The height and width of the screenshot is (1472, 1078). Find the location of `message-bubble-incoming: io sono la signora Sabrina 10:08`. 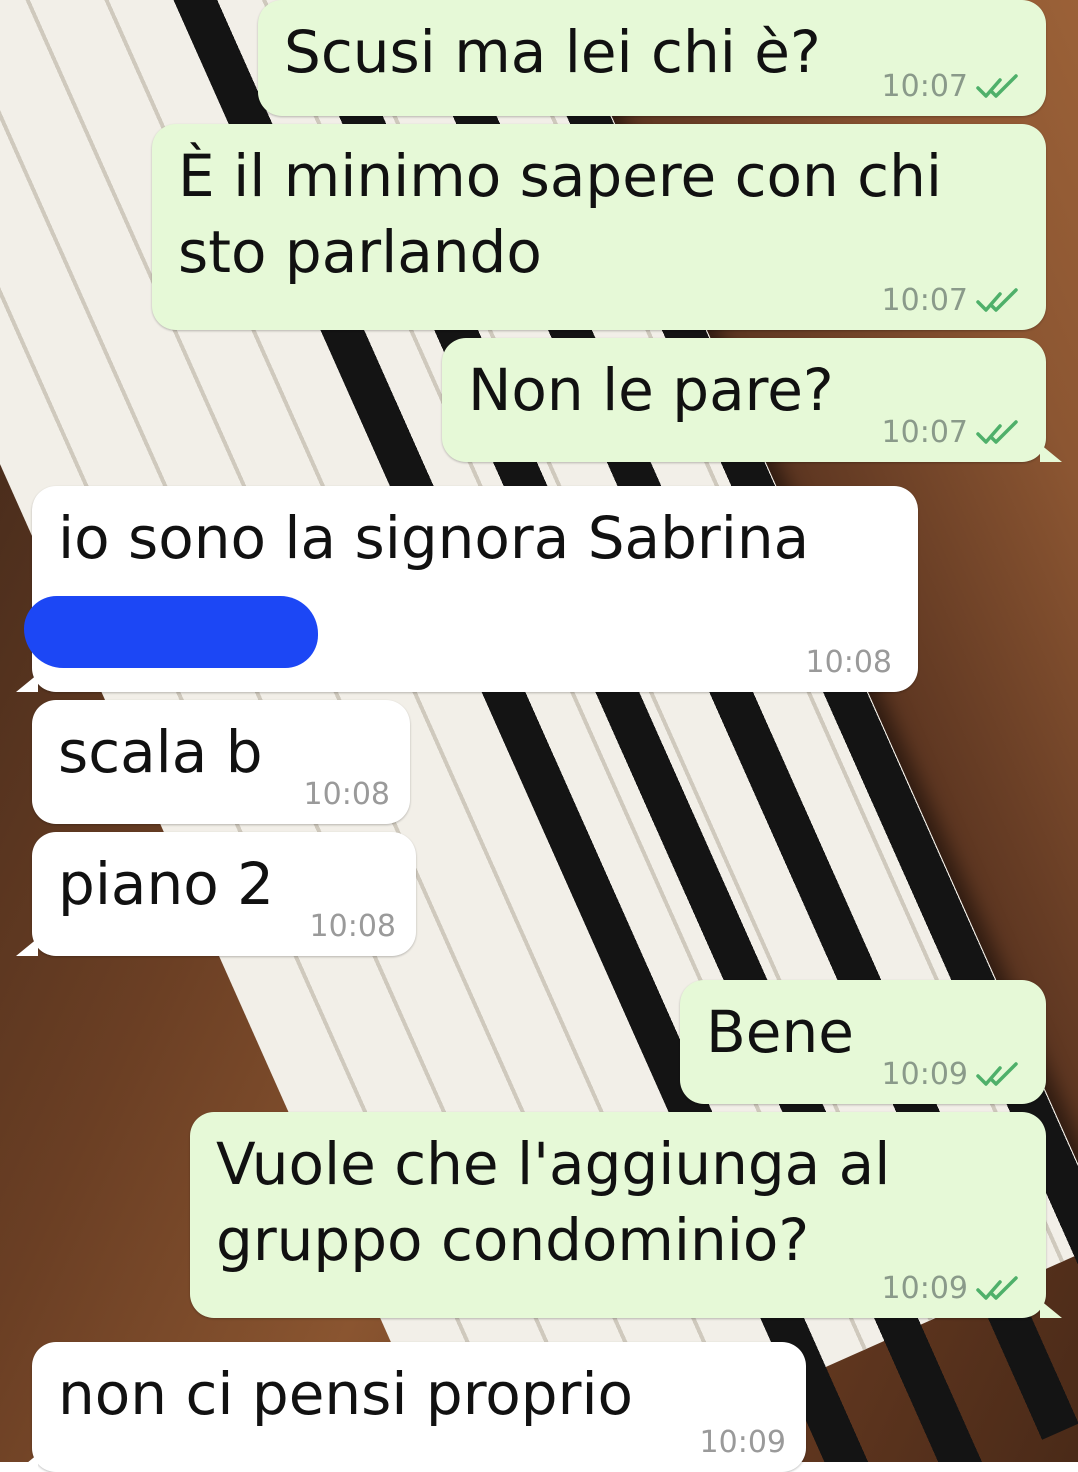

message-bubble-incoming: io sono la signora Sabrina 10:08 is located at coordinates (467, 589).